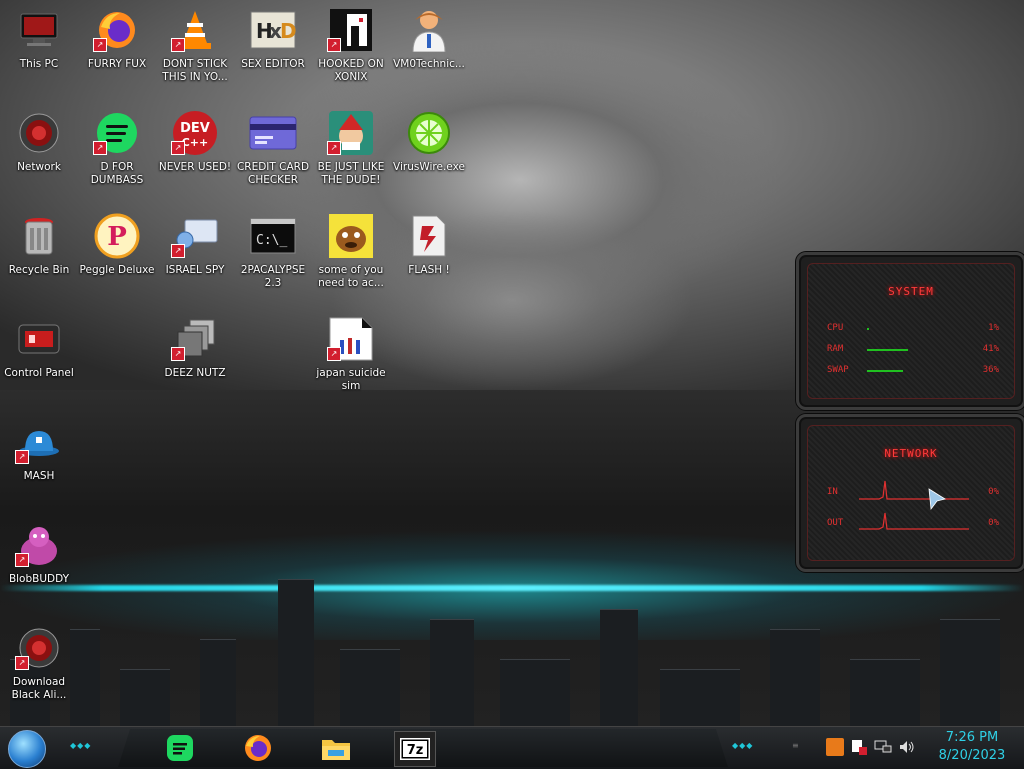 This screenshot has width=1024, height=769. Describe the element at coordinates (913, 371) in the screenshot. I see `widget-row-swap: SWAP 36%` at that location.